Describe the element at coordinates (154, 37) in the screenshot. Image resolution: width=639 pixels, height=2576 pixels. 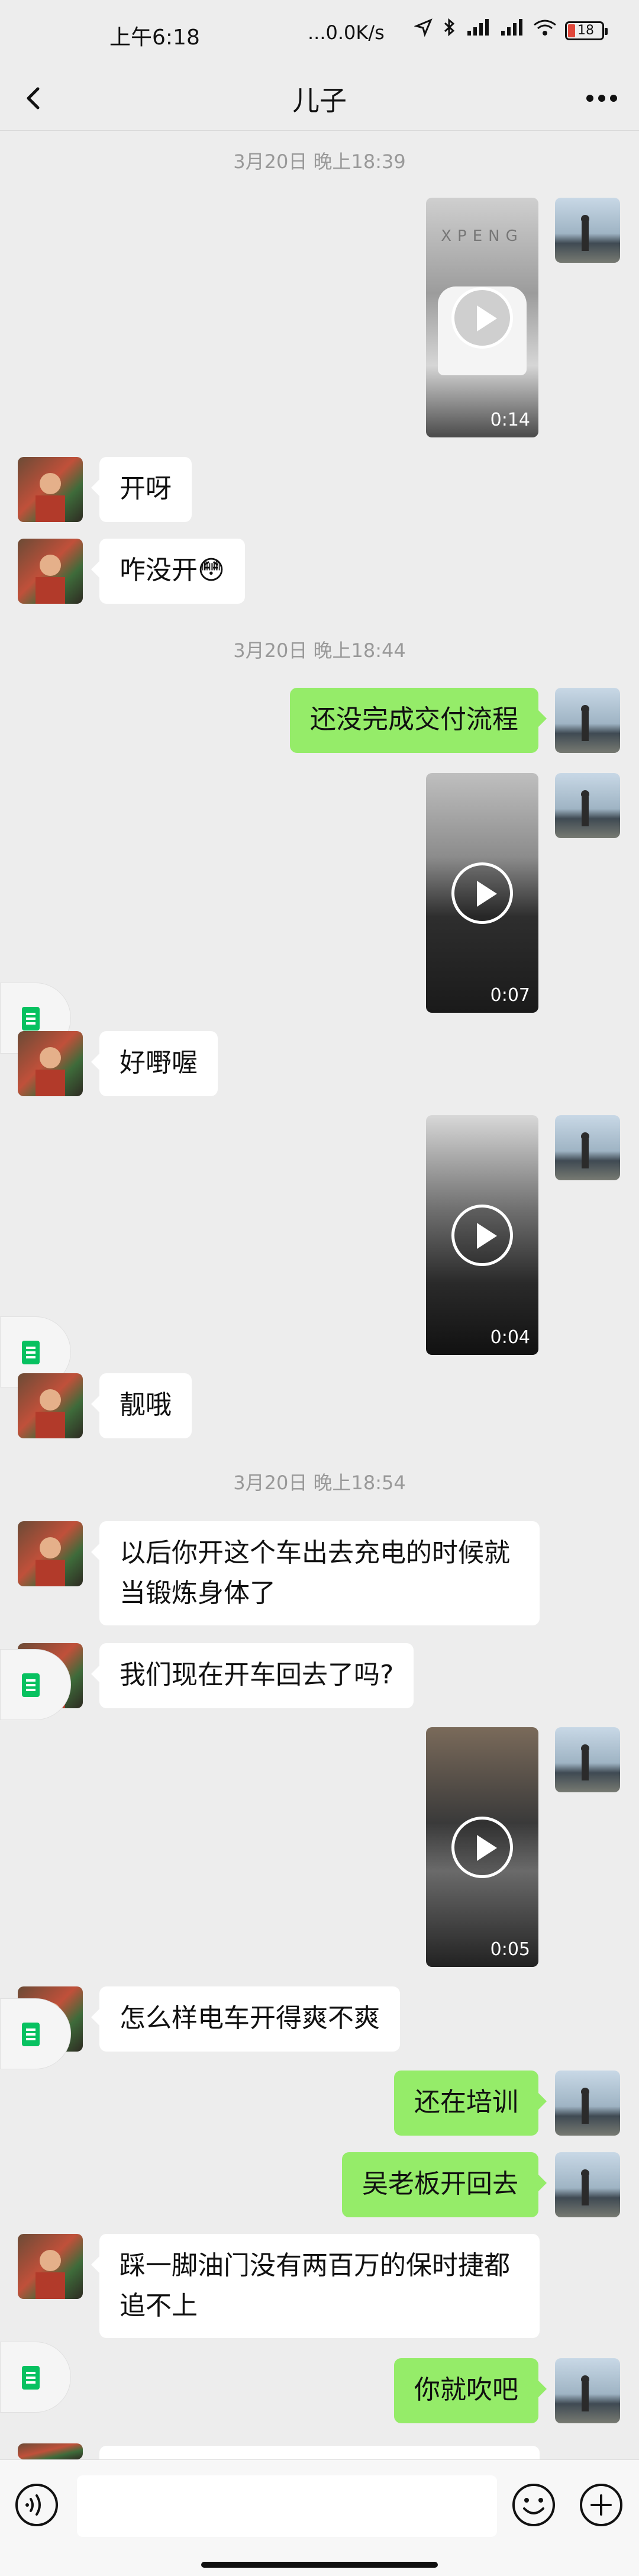
I see `status-time: 上午6:18` at that location.